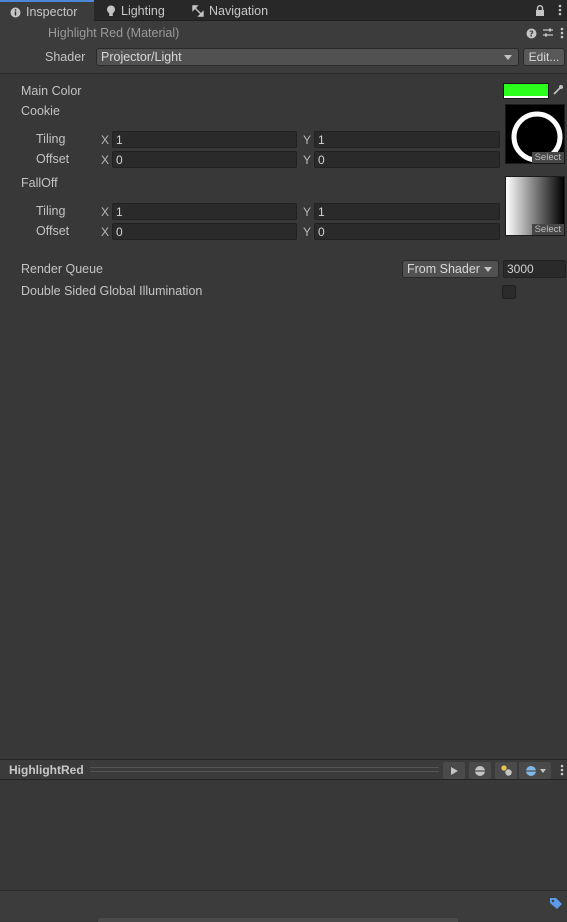  I want to click on double-sided-gi-label: Double Sided Global Illumination, so click(112, 291).